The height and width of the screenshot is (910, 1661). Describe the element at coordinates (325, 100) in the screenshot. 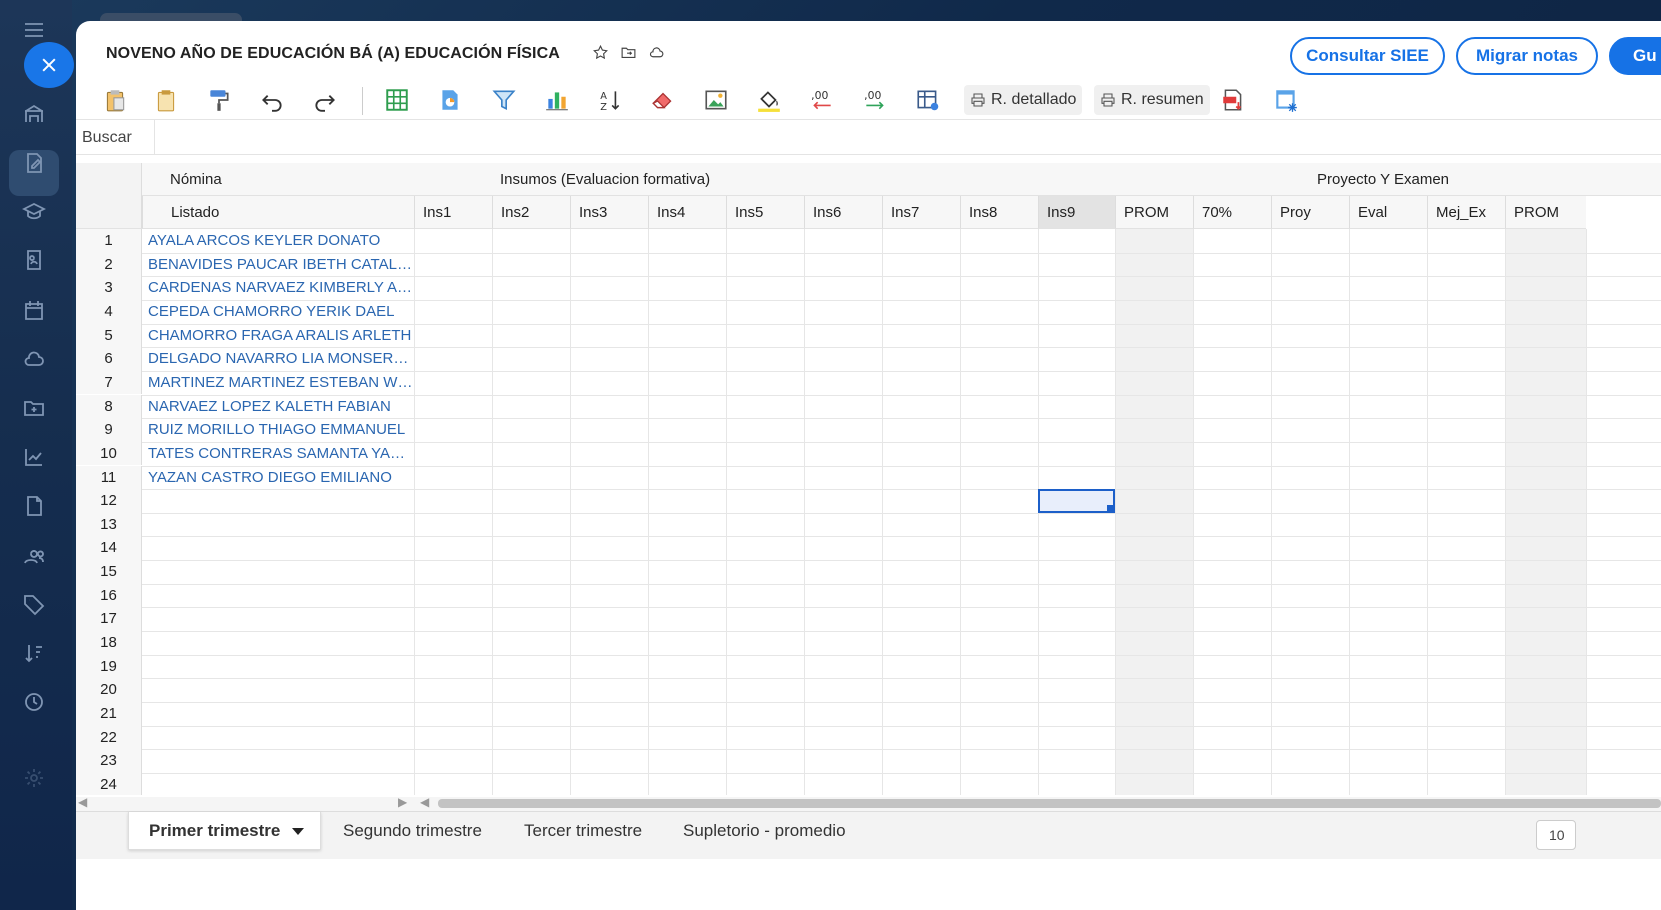

I see `redo-icon` at that location.